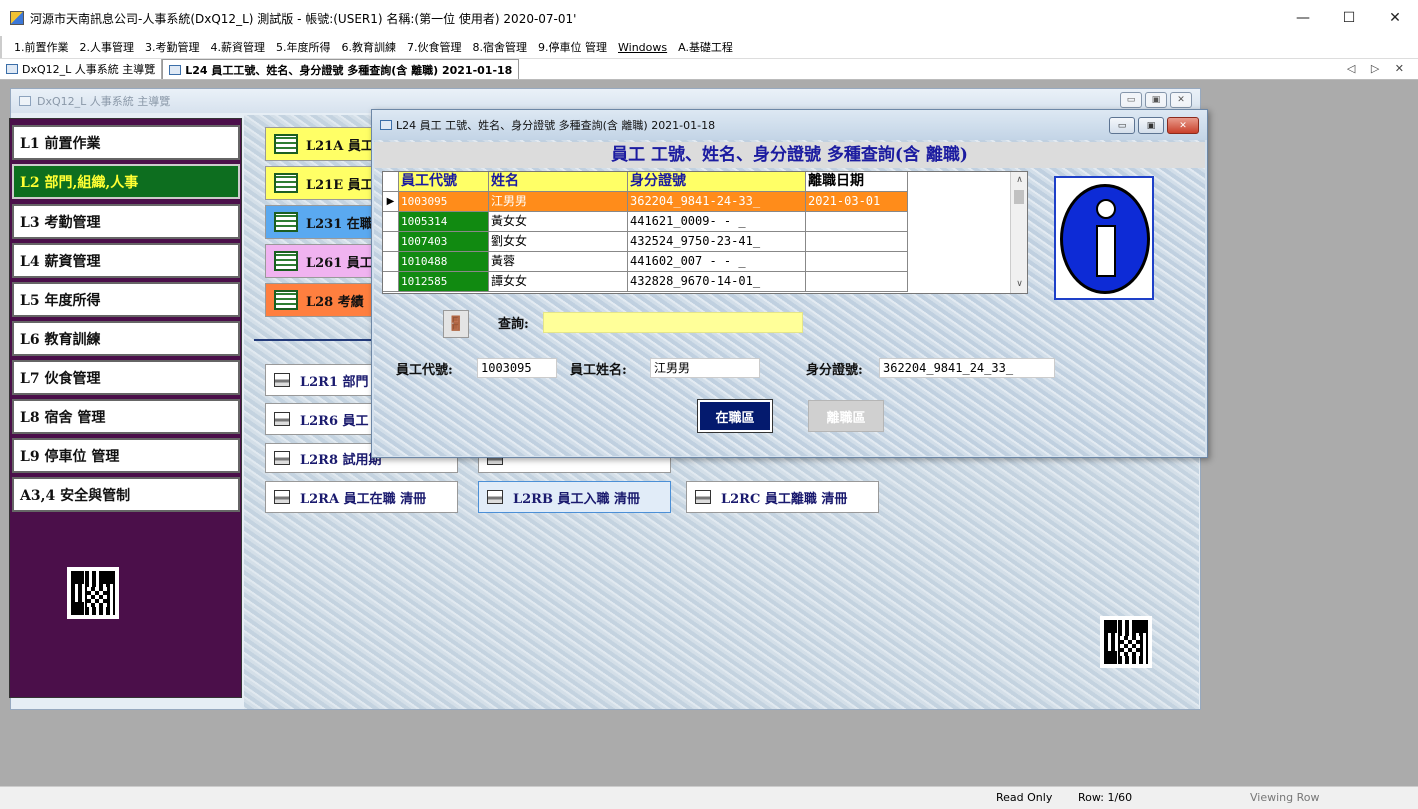  I want to click on menu-item-attendance: 3.考勤管理, so click(172, 47).